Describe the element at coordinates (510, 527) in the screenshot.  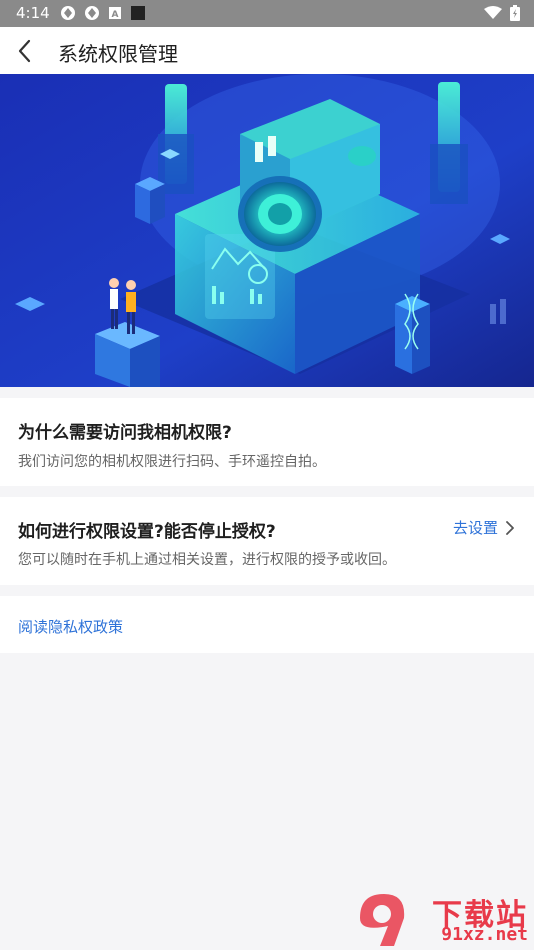
I see `chevron-right-icon` at that location.